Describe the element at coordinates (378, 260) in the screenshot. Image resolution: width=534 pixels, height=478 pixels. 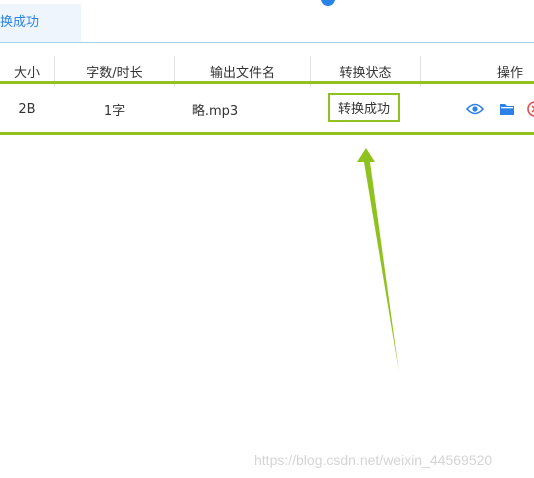
I see `annotation-arrow` at that location.